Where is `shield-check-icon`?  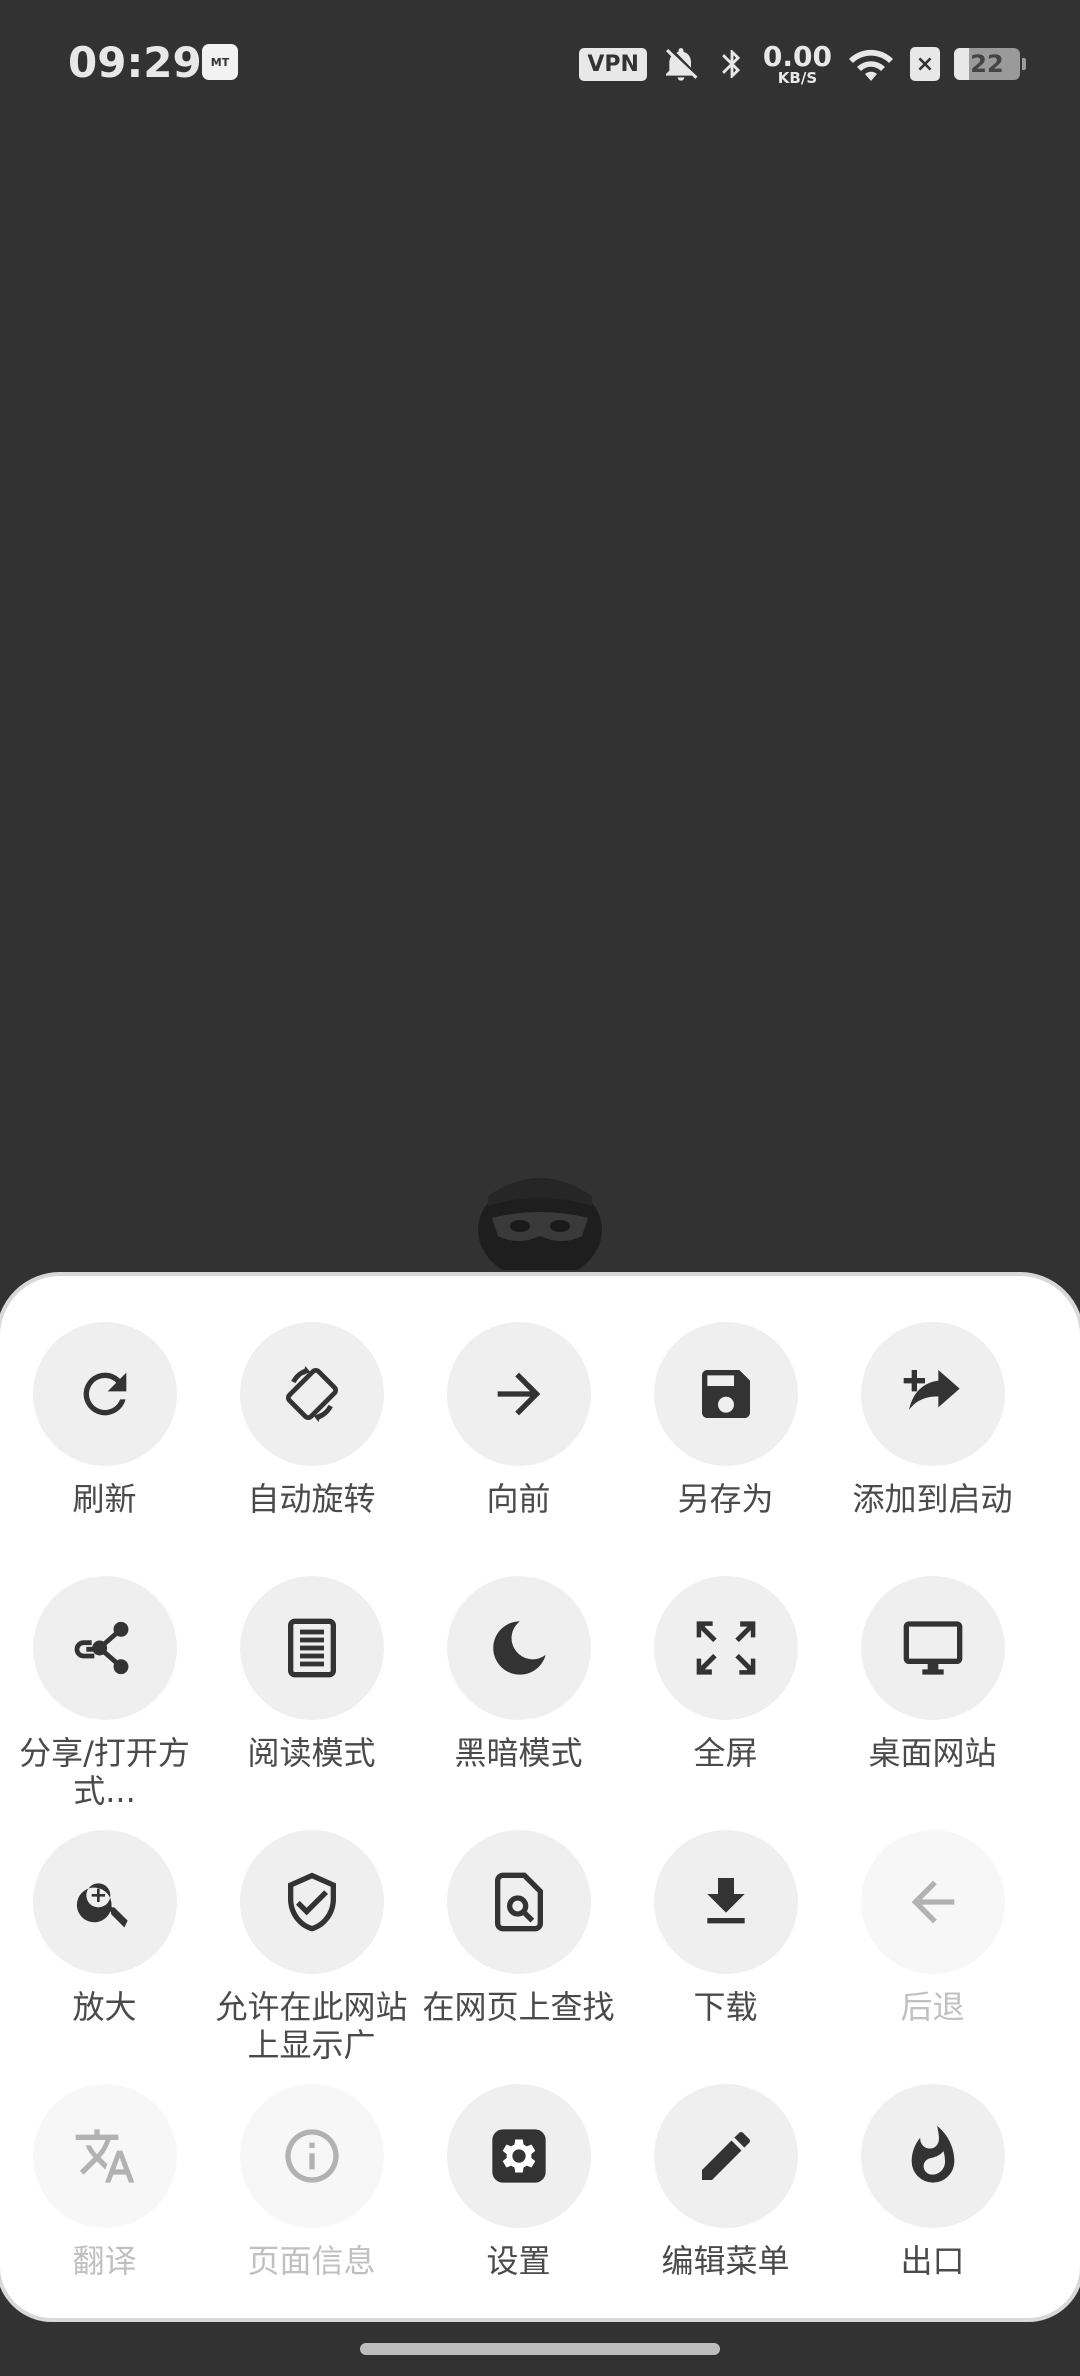 shield-check-icon is located at coordinates (311, 1902).